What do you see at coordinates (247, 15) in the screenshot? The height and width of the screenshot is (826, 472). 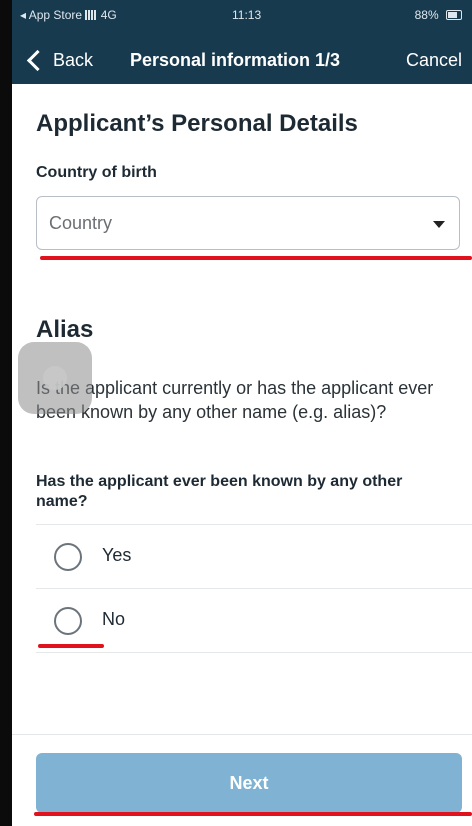 I see `status-time: 11:13` at bounding box center [247, 15].